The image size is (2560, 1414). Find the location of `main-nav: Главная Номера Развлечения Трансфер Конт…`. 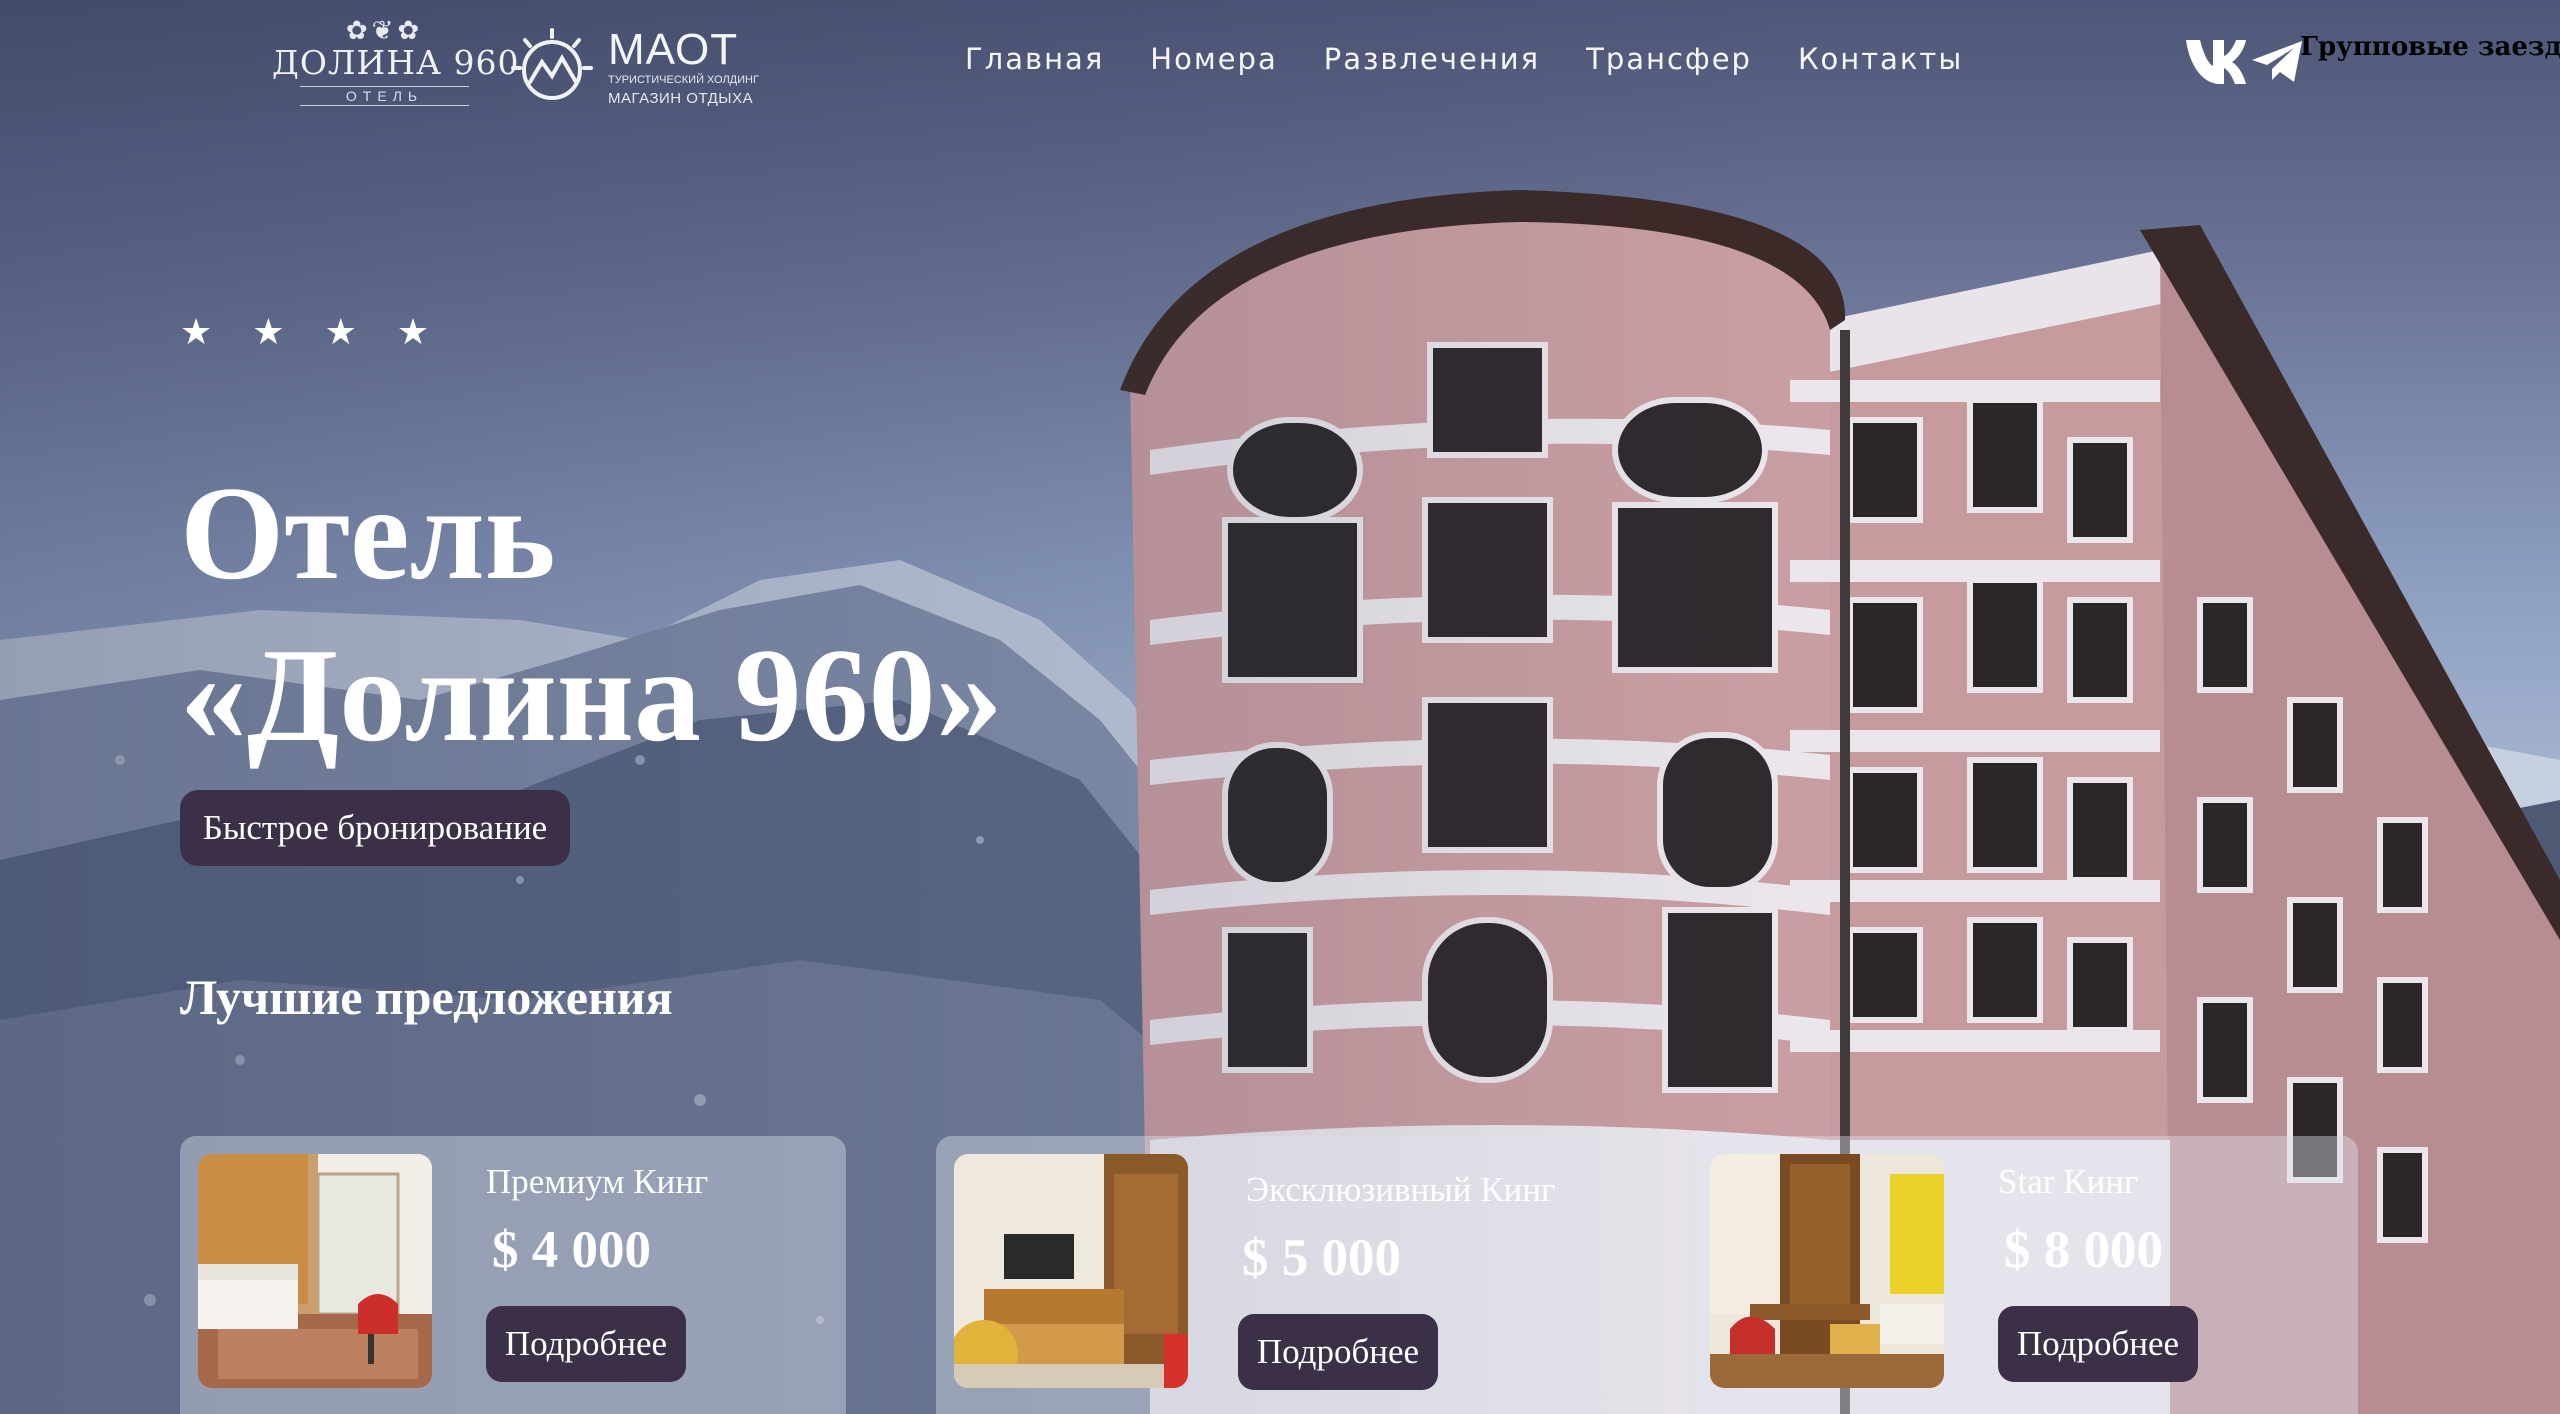

main-nav: Главная Номера Развлечения Трансфер Конт… is located at coordinates (1464, 59).